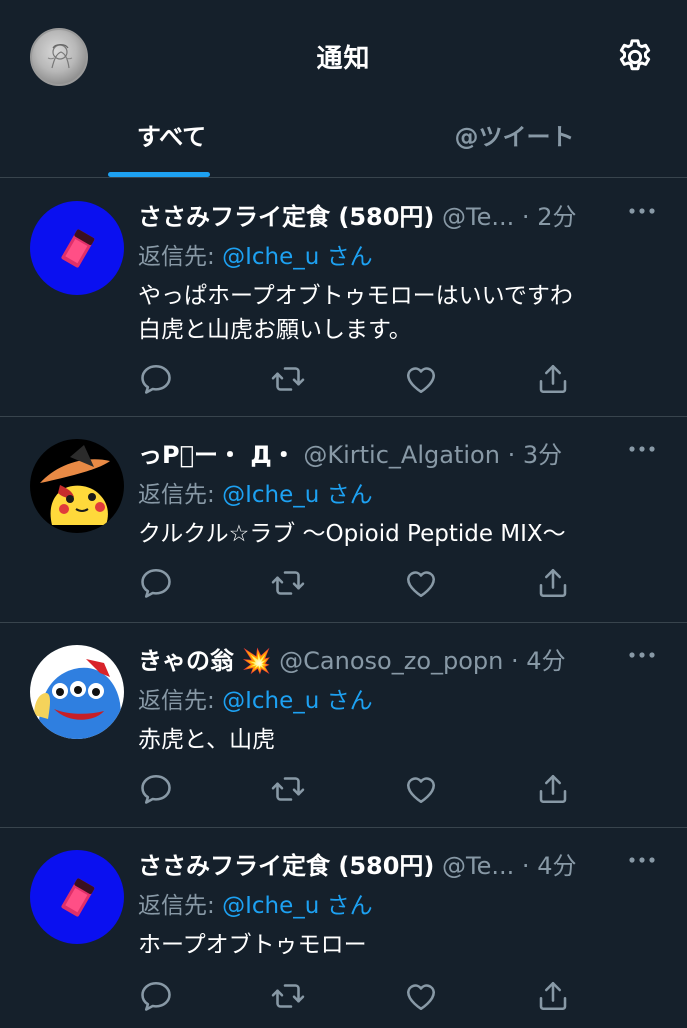 Image resolution: width=687 pixels, height=1028 pixels. What do you see at coordinates (252, 945) in the screenshot?
I see `tweet-text: ホープオブトゥモロー` at bounding box center [252, 945].